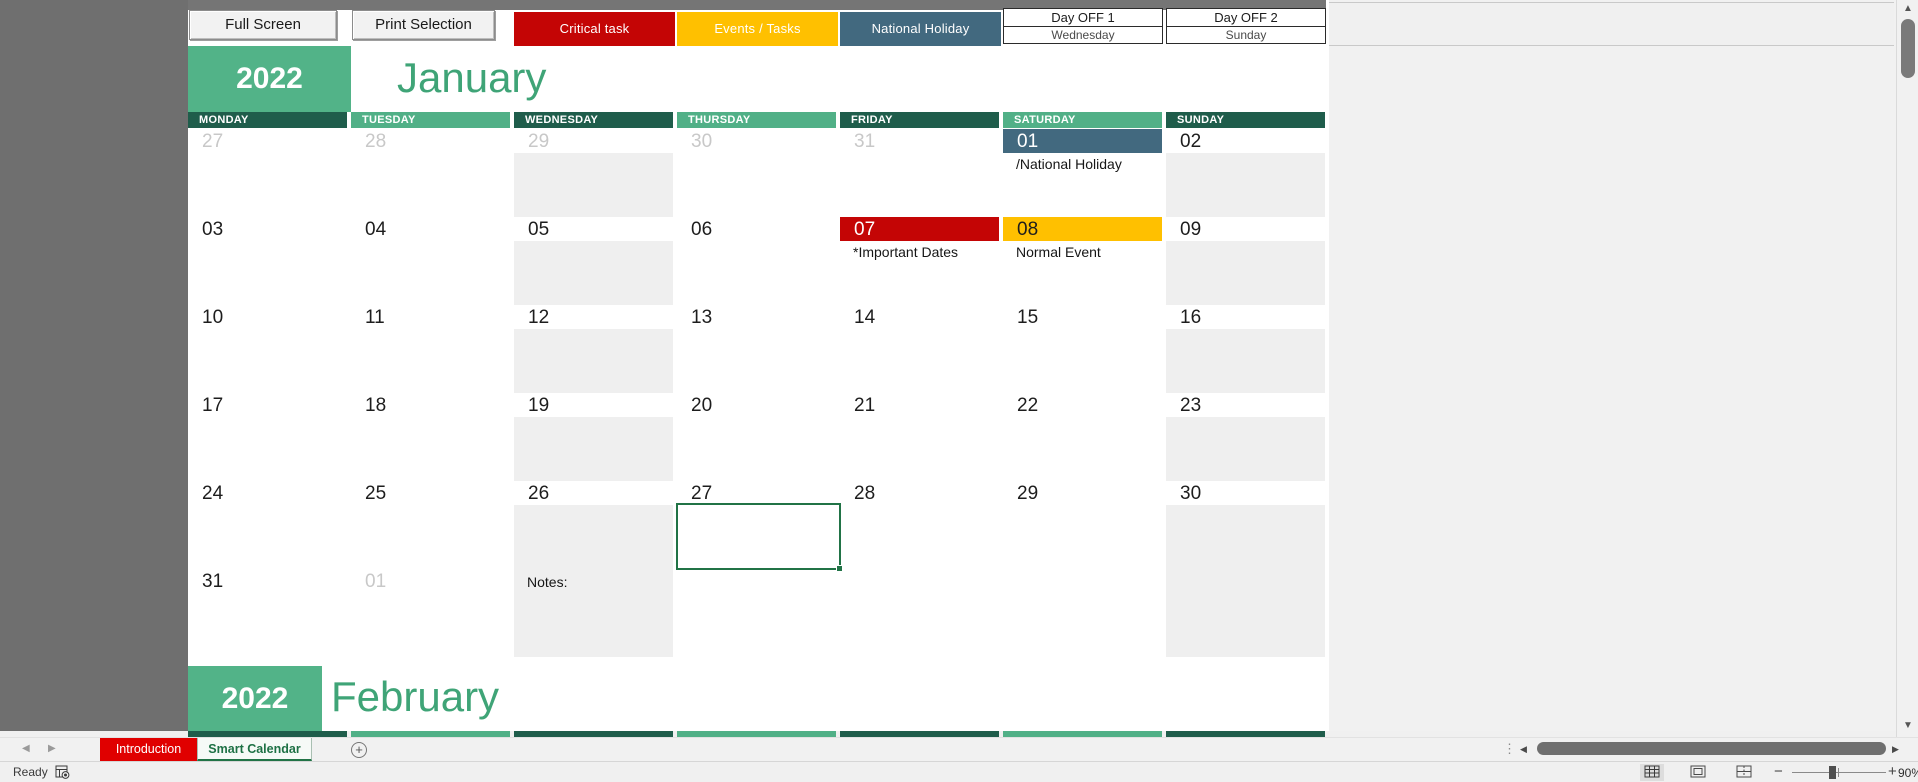 The width and height of the screenshot is (1918, 782). I want to click on page-layout-view-icon, so click(1698, 772).